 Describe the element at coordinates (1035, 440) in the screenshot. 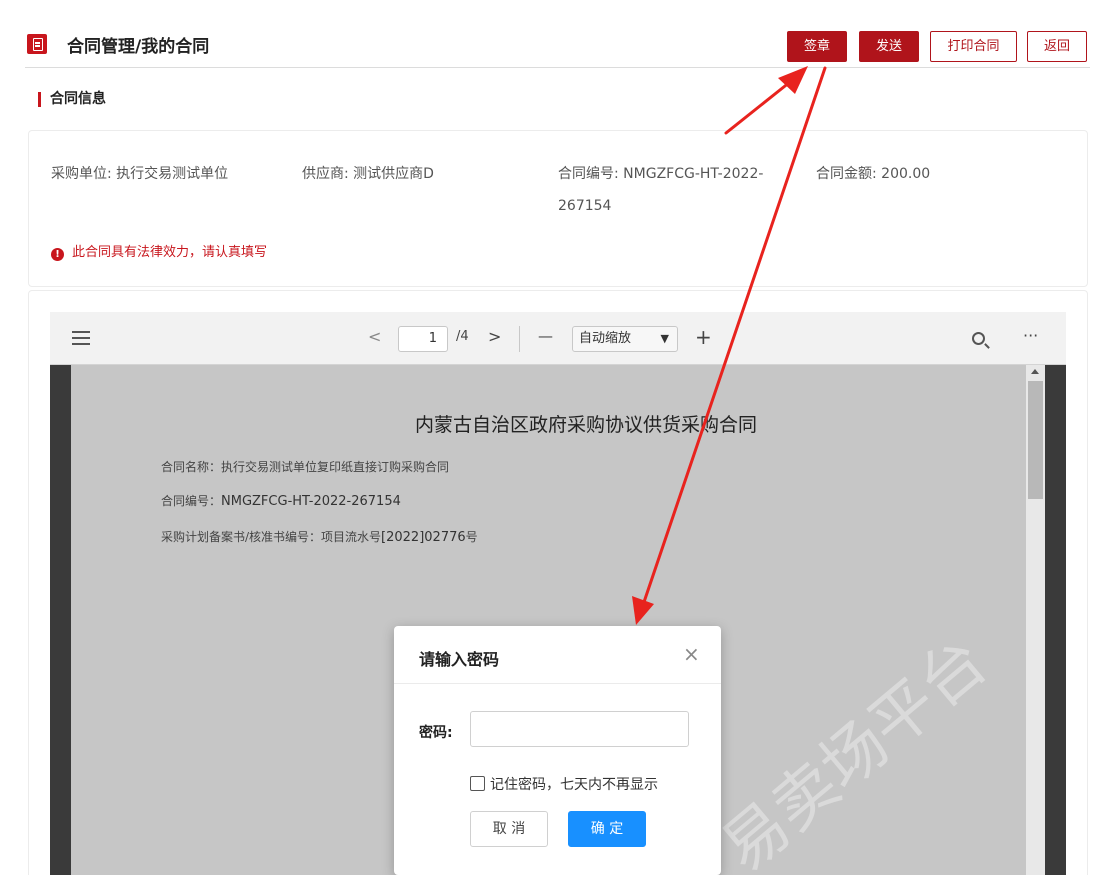

I see `scrollbar-thumb` at that location.